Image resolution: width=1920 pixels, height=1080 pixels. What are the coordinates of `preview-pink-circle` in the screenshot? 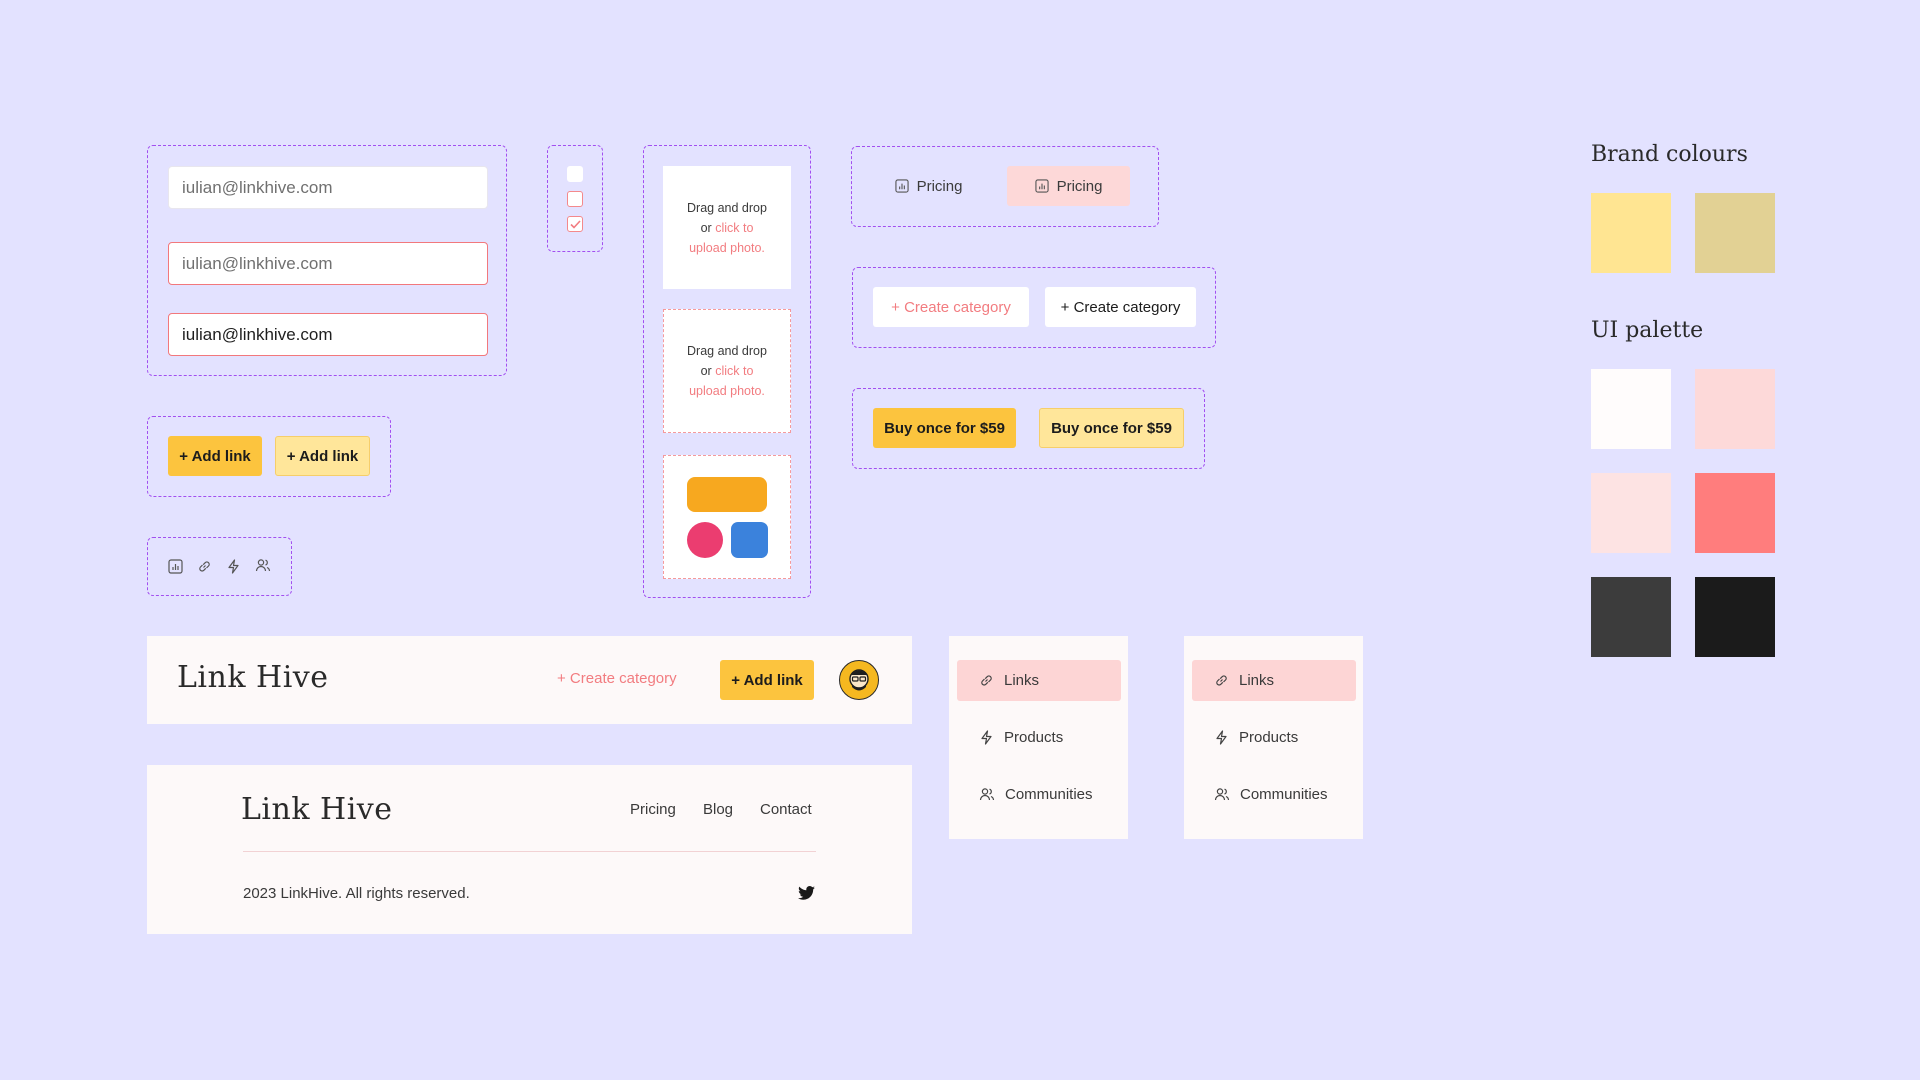 It's located at (705, 540).